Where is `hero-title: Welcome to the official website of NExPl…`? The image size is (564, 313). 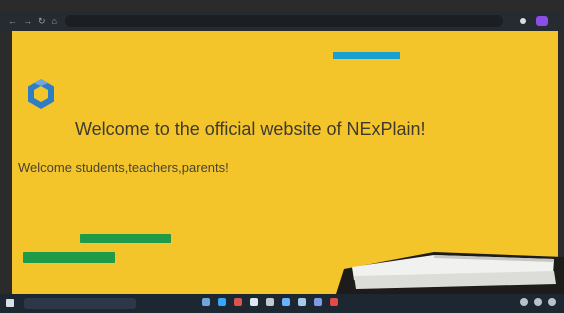 hero-title: Welcome to the official website of NExPl… is located at coordinates (250, 129).